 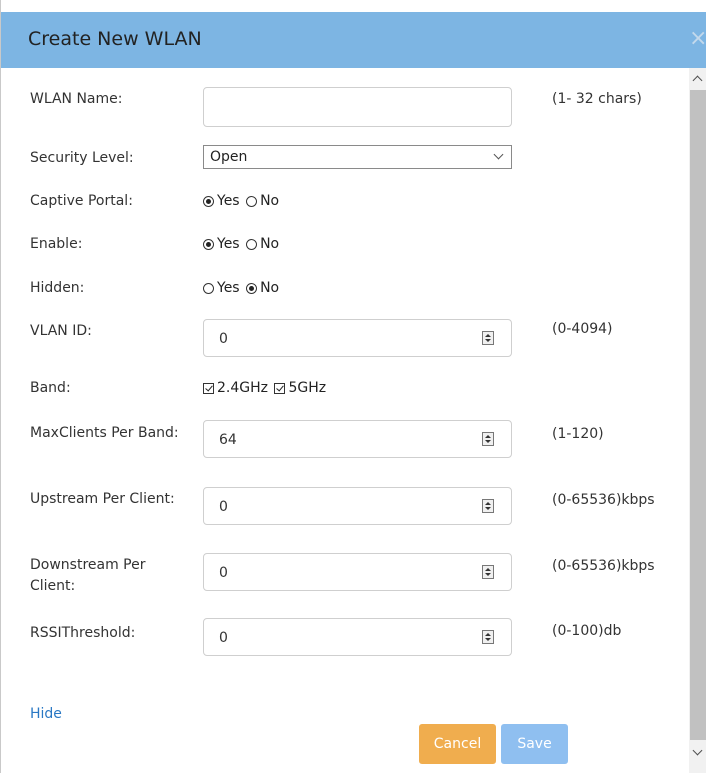 What do you see at coordinates (603, 566) in the screenshot?
I see `downstream-hint: (0-65536)kbps` at bounding box center [603, 566].